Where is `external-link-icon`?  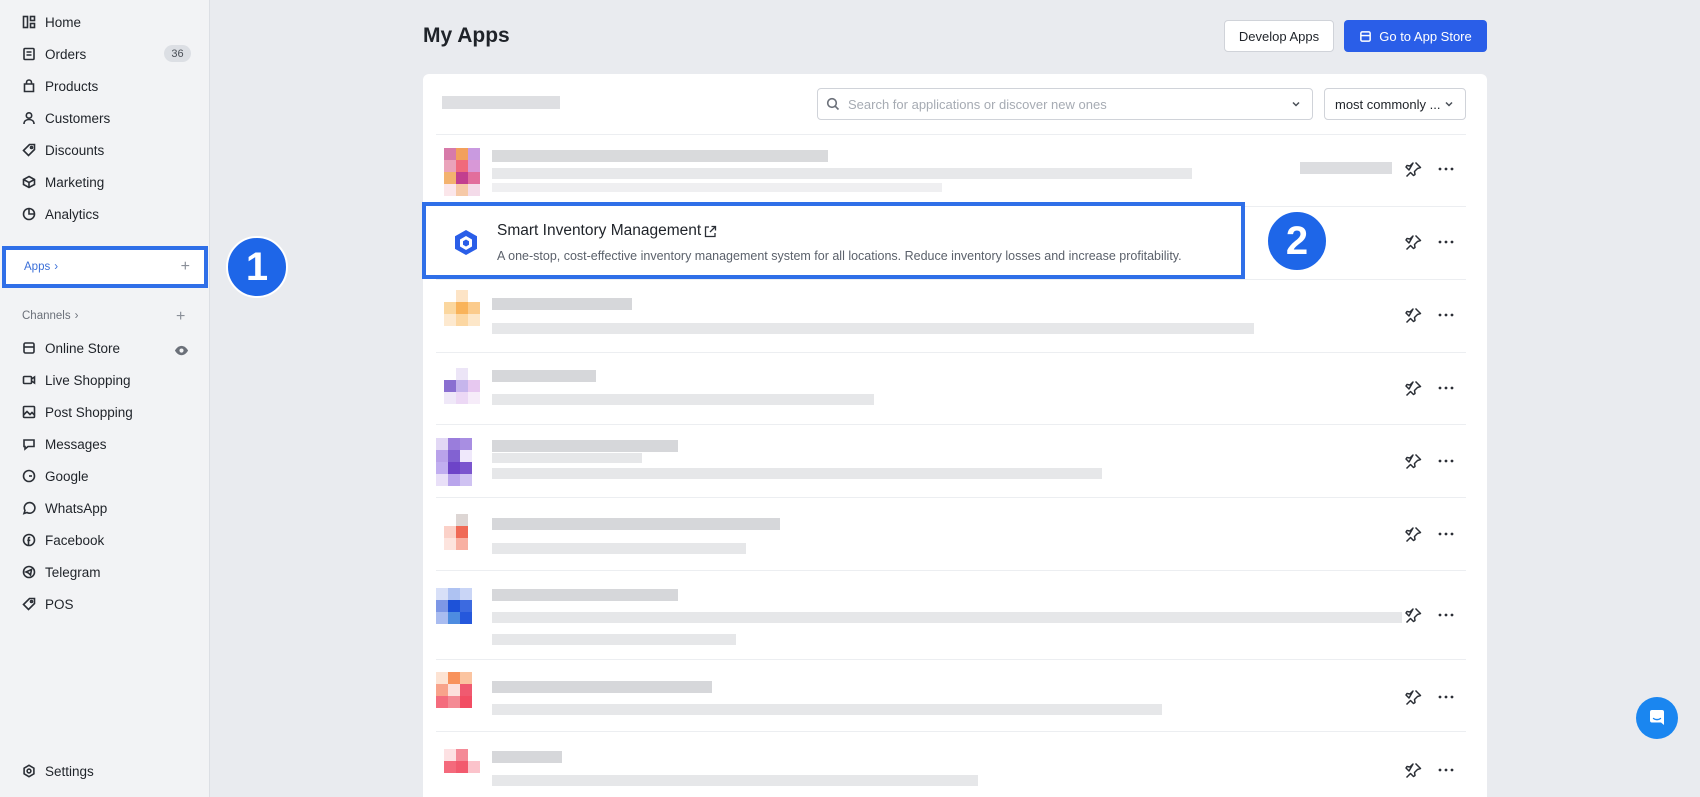 external-link-icon is located at coordinates (711, 231).